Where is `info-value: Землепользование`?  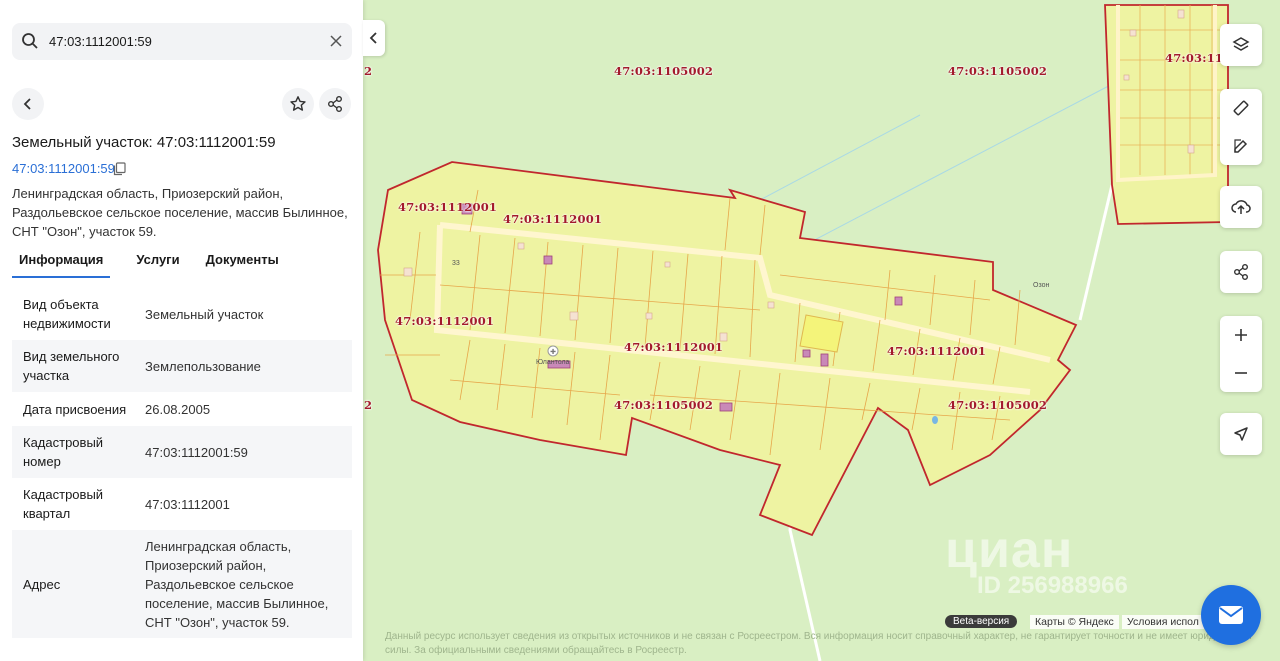
info-value: Землепользование is located at coordinates (203, 366).